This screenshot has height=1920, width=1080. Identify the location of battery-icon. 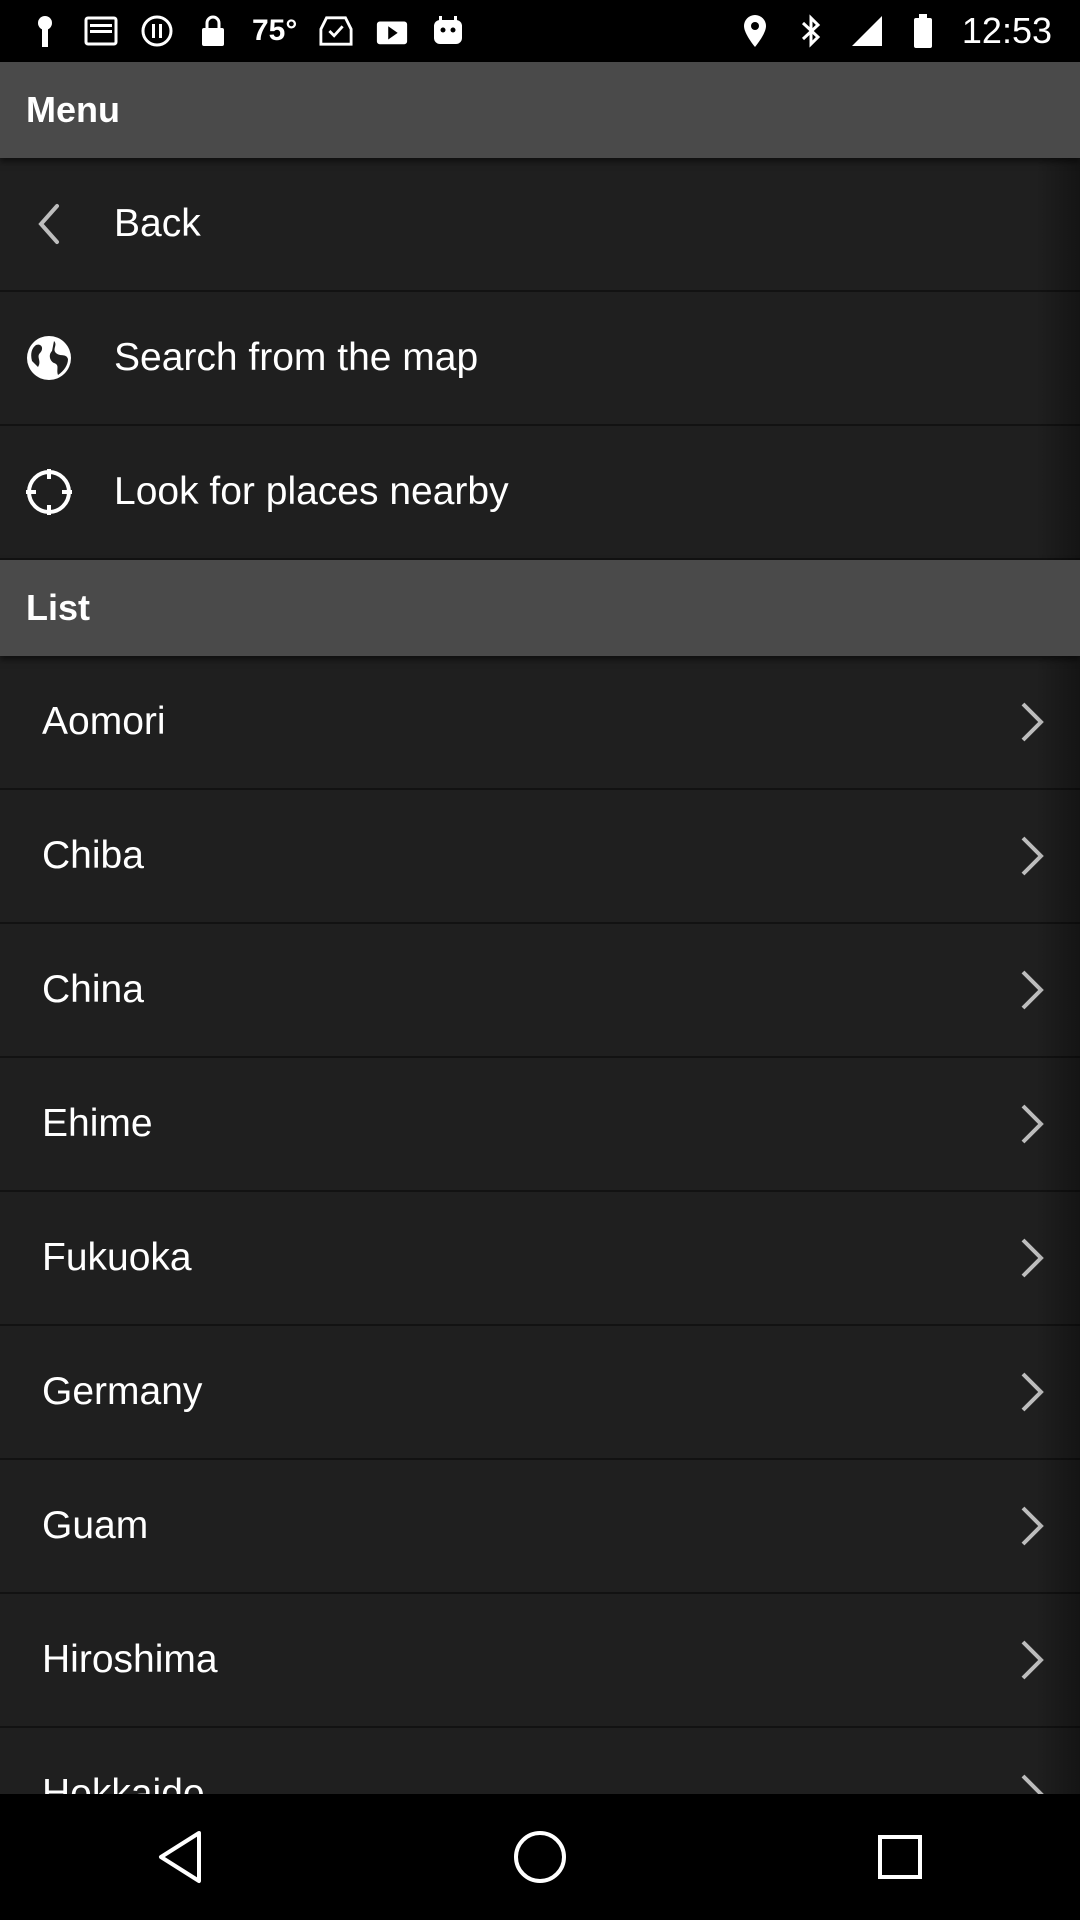
(923, 31).